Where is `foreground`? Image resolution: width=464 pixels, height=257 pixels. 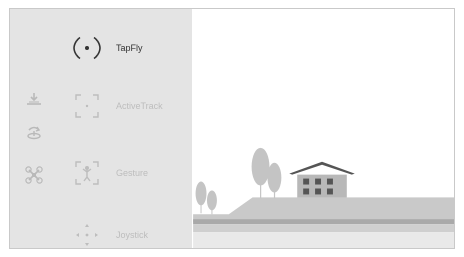
foreground is located at coordinates (323, 240).